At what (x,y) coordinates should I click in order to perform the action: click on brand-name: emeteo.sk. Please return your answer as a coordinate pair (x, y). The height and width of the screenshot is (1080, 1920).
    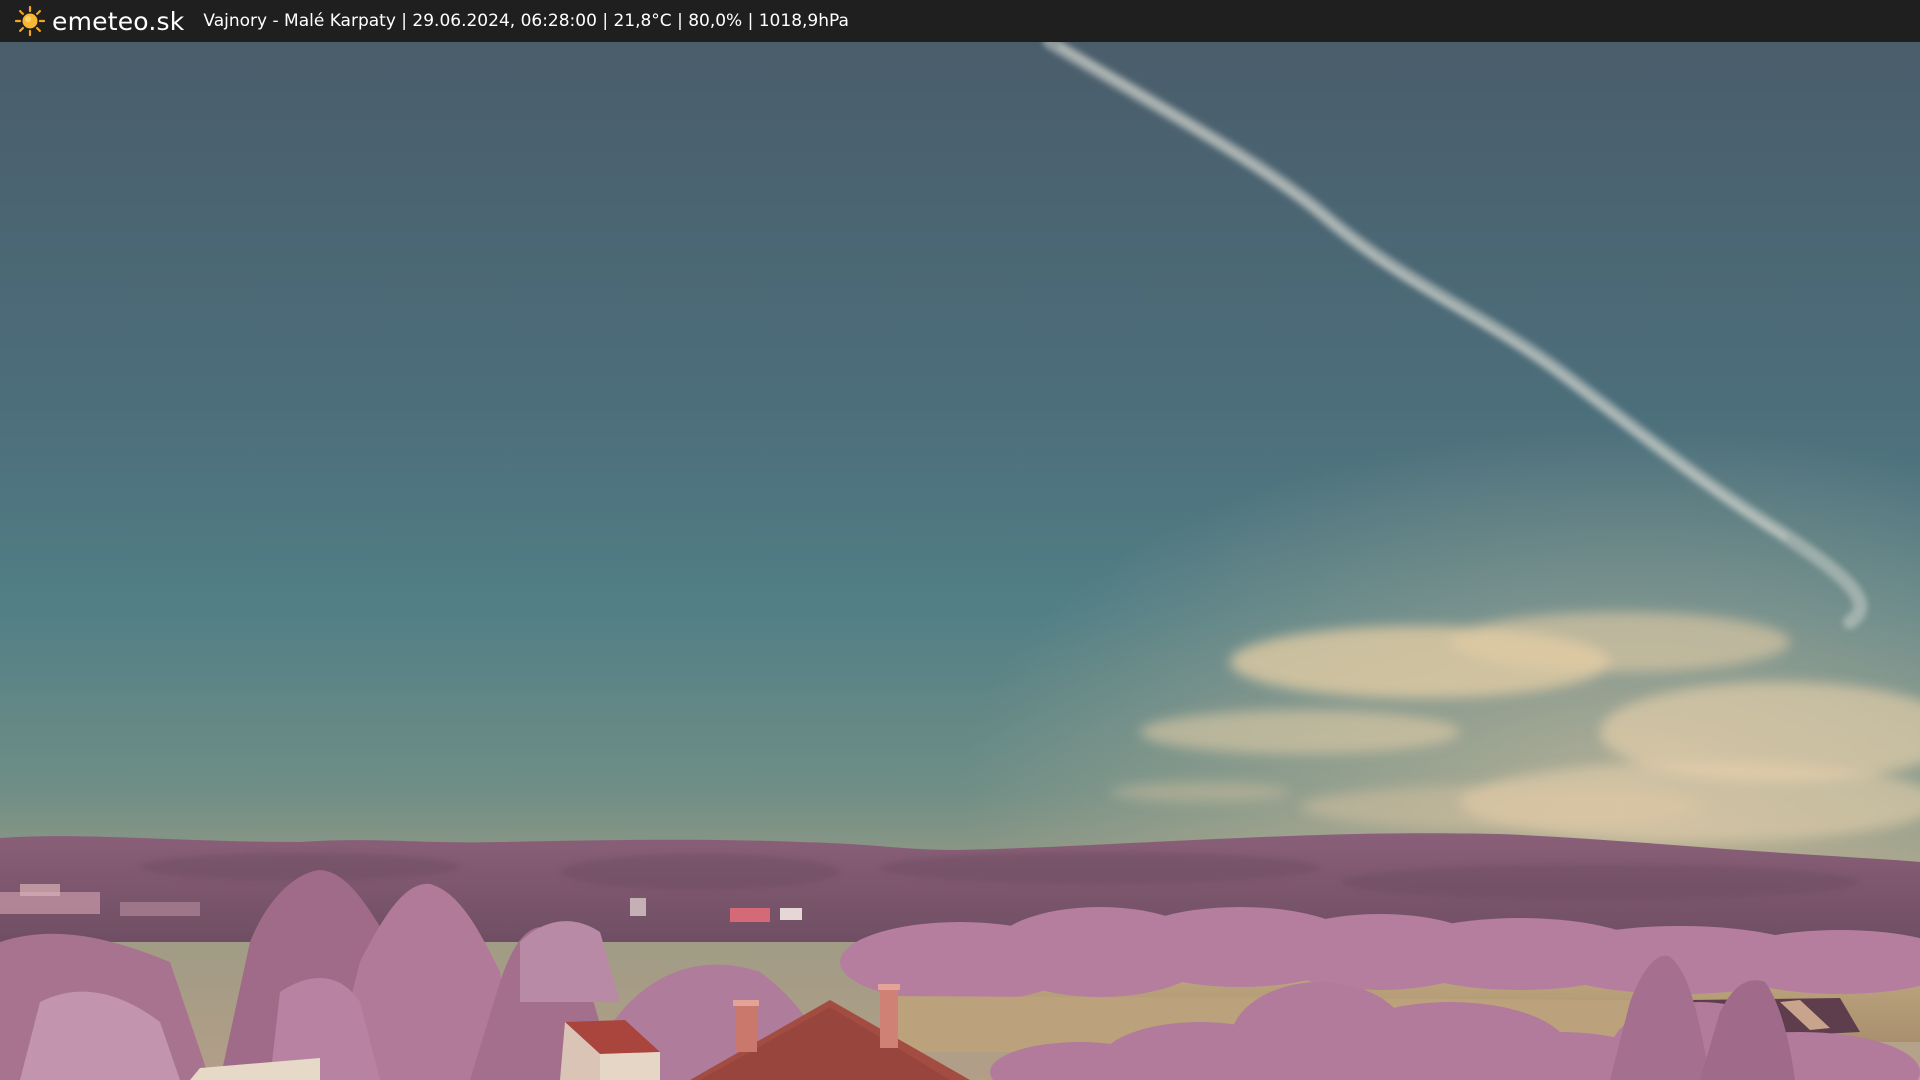
    Looking at the image, I should click on (118, 21).